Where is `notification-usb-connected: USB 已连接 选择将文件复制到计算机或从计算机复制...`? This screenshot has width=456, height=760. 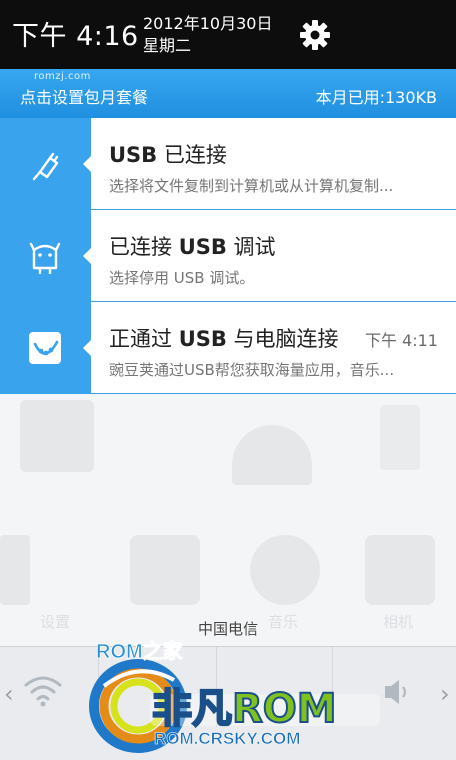
notification-usb-connected: USB 已连接 选择将文件复制到计算机或从计算机复制... is located at coordinates (228, 164).